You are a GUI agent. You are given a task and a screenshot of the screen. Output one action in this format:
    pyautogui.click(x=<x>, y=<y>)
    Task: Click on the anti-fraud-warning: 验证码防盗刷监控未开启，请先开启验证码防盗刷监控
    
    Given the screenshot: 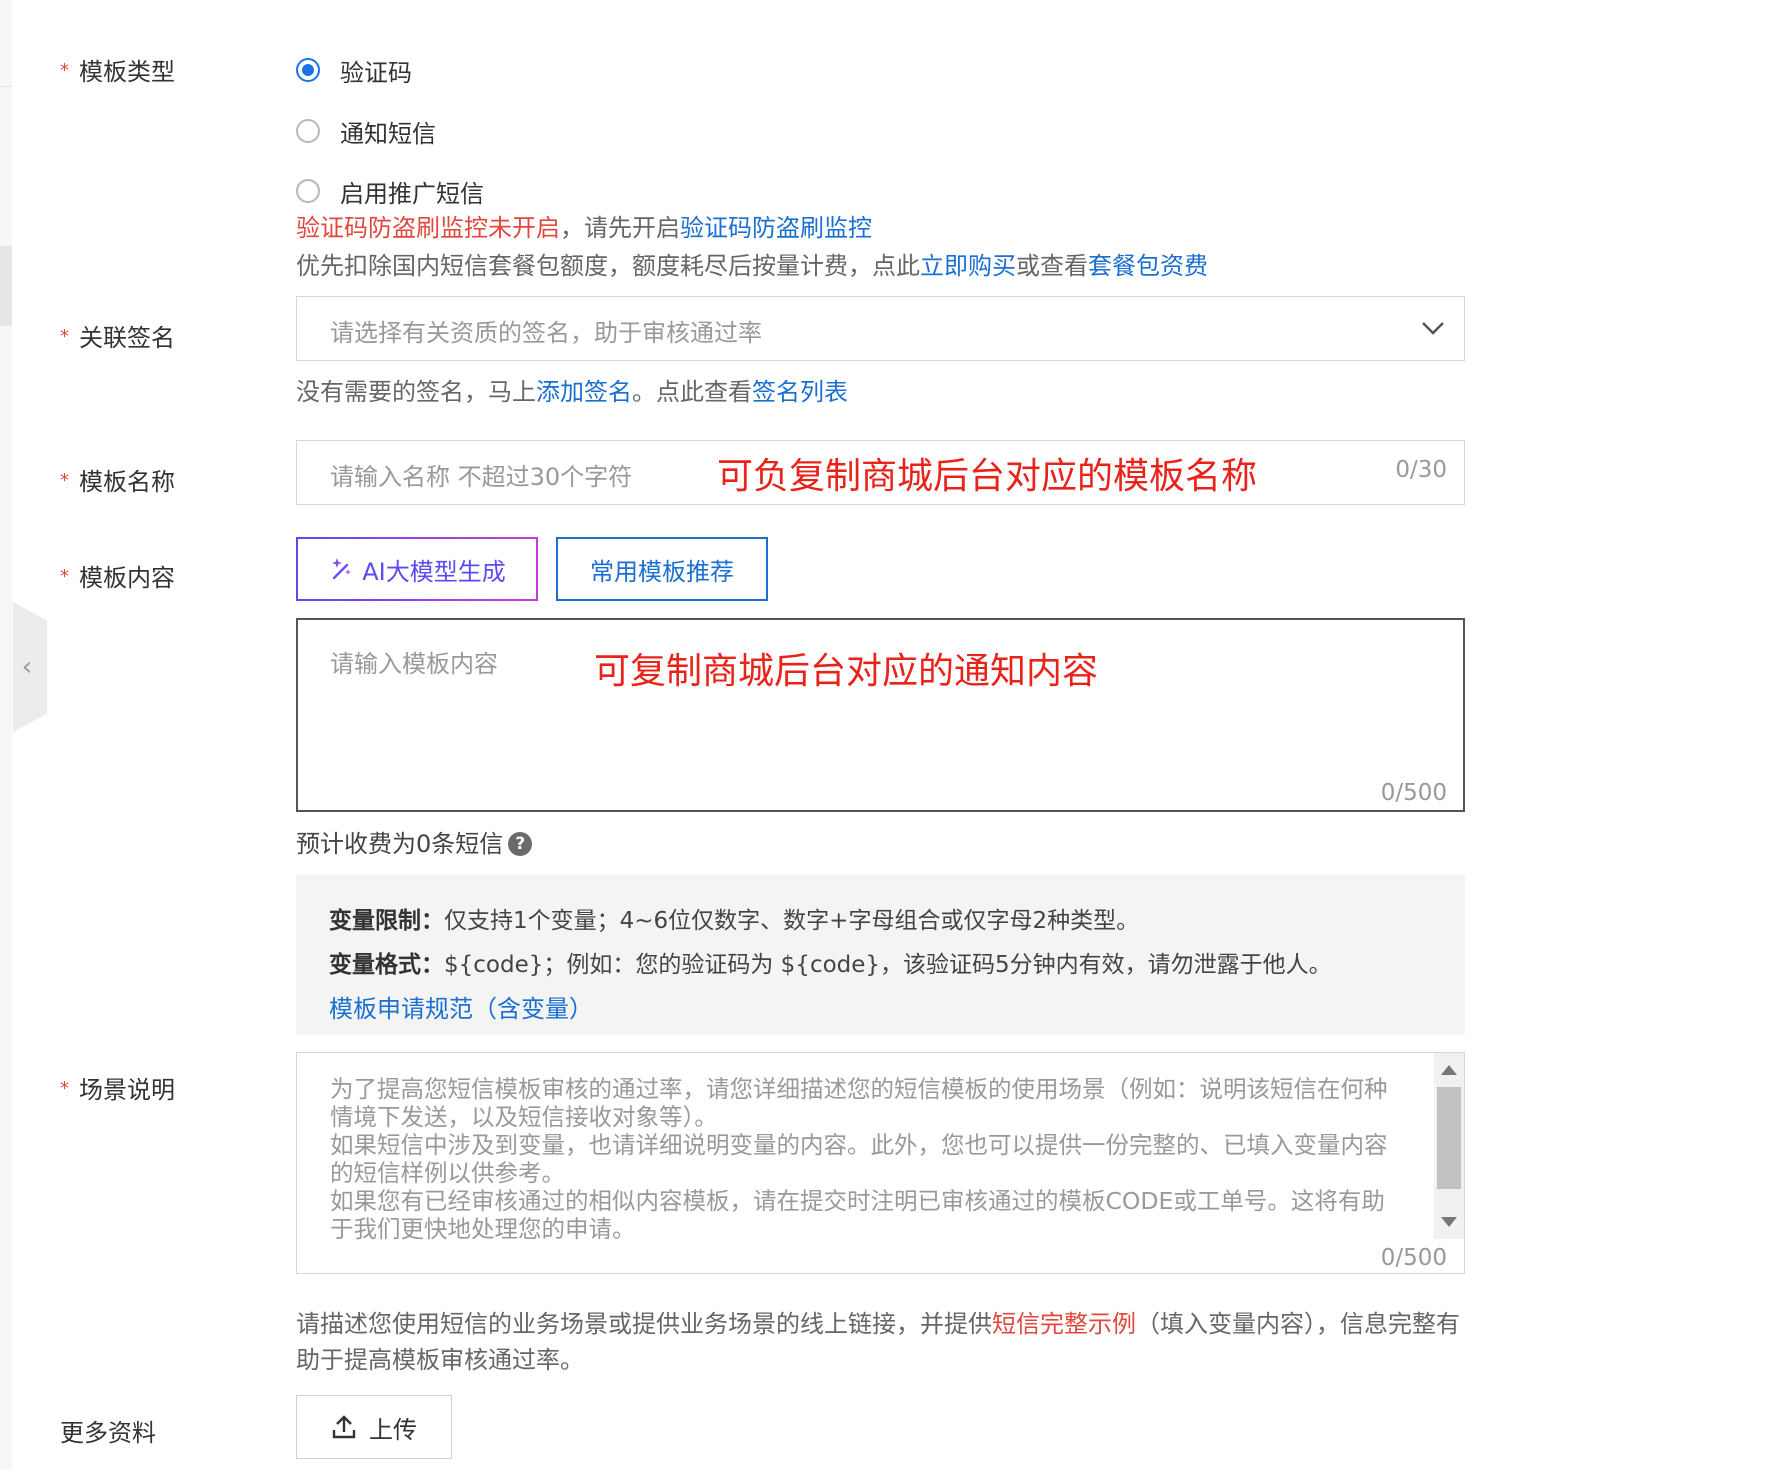 What is the action you would take?
    pyautogui.click(x=584, y=228)
    